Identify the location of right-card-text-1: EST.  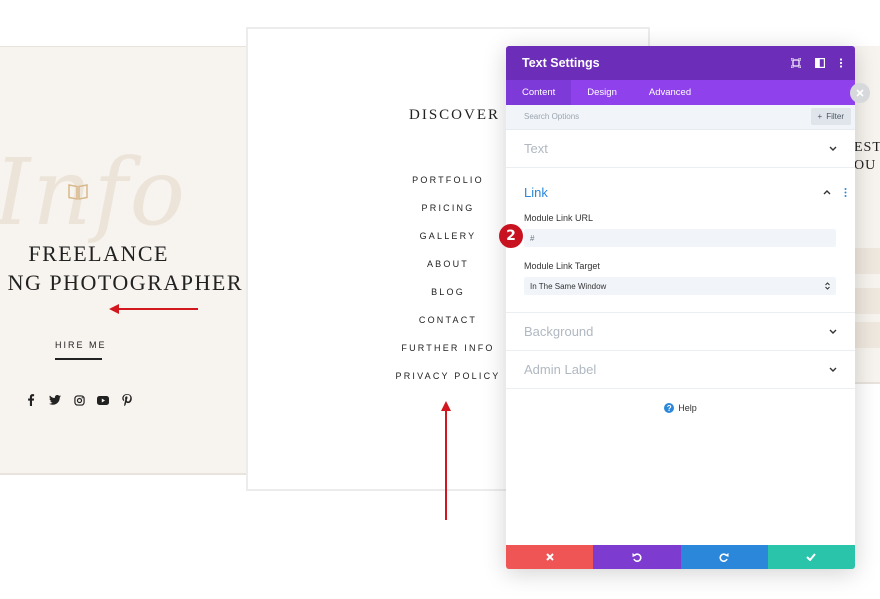
(867, 147).